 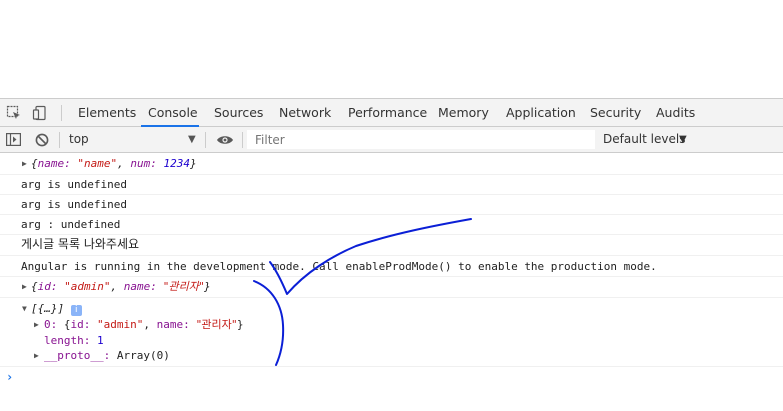 What do you see at coordinates (173, 113) in the screenshot?
I see `tab-console: Console` at bounding box center [173, 113].